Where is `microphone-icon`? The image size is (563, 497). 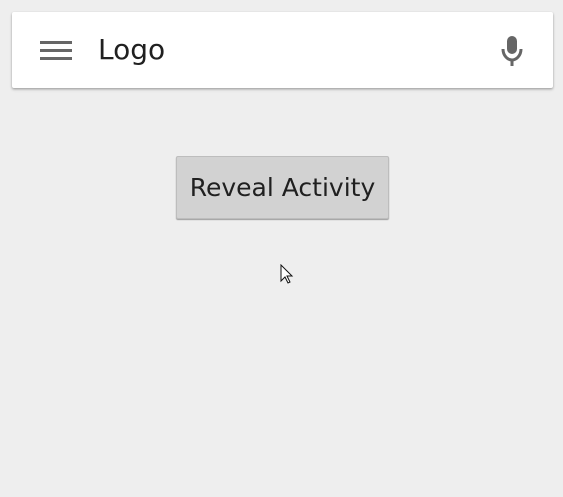
microphone-icon is located at coordinates (512, 51).